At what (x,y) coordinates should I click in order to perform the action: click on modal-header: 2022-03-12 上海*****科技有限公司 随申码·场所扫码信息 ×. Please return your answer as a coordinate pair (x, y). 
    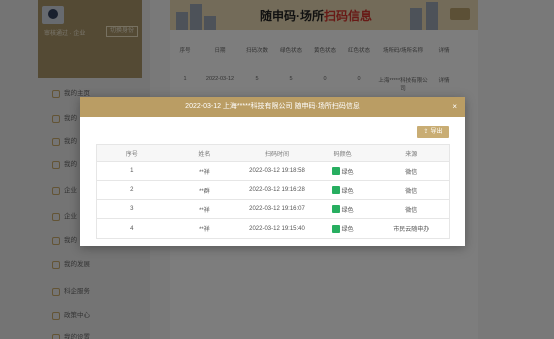
    Looking at the image, I should click on (272, 107).